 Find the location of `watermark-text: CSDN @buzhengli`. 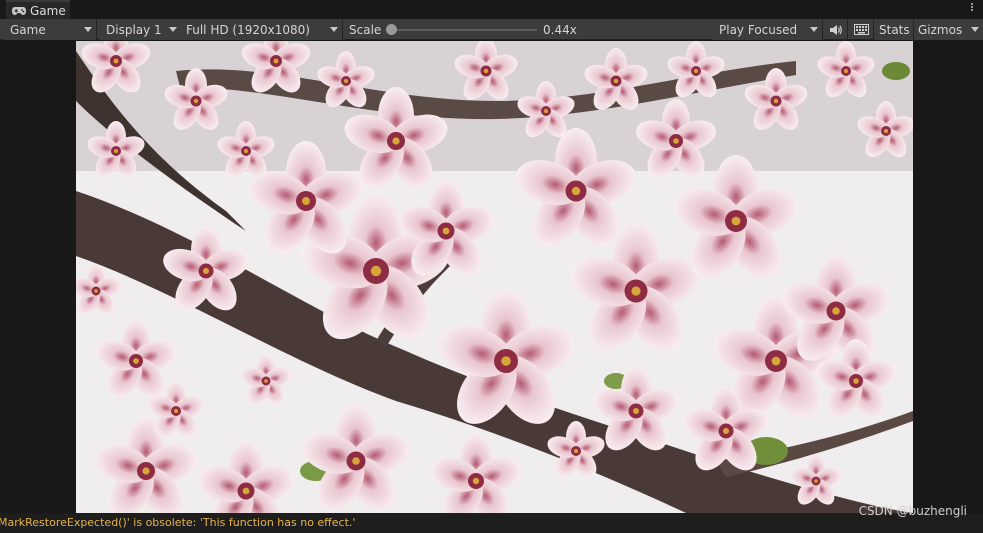

watermark-text: CSDN @buzhengli is located at coordinates (912, 511).